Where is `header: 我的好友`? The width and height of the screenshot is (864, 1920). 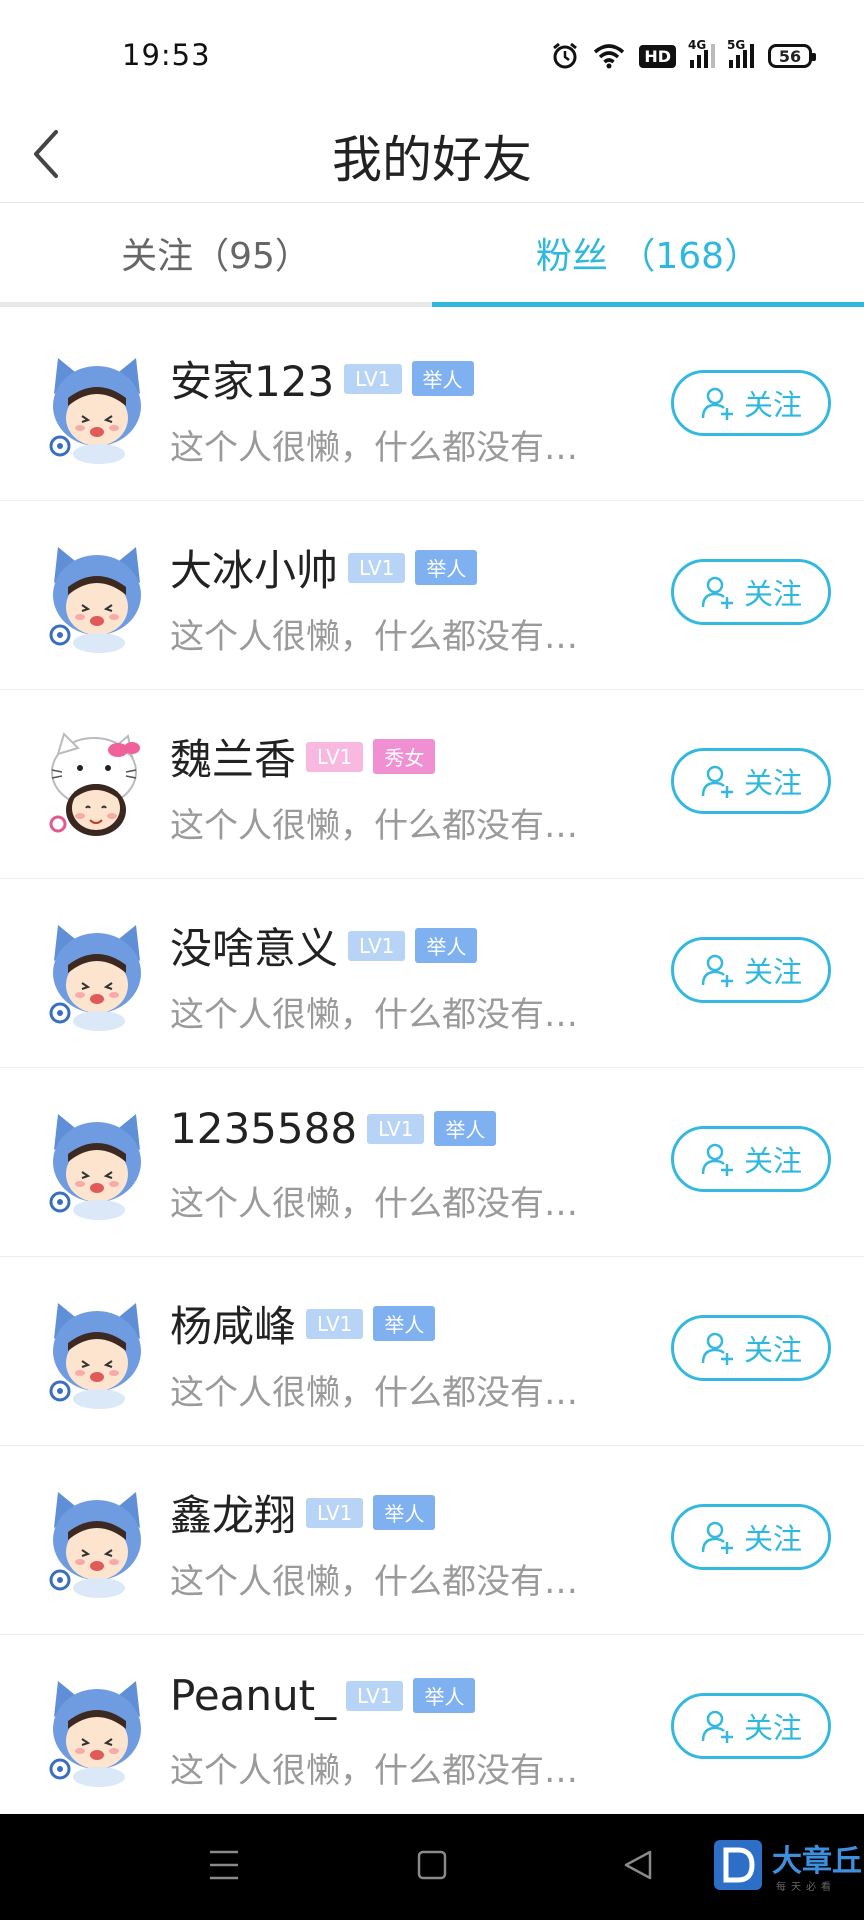 header: 我的好友 is located at coordinates (432, 156).